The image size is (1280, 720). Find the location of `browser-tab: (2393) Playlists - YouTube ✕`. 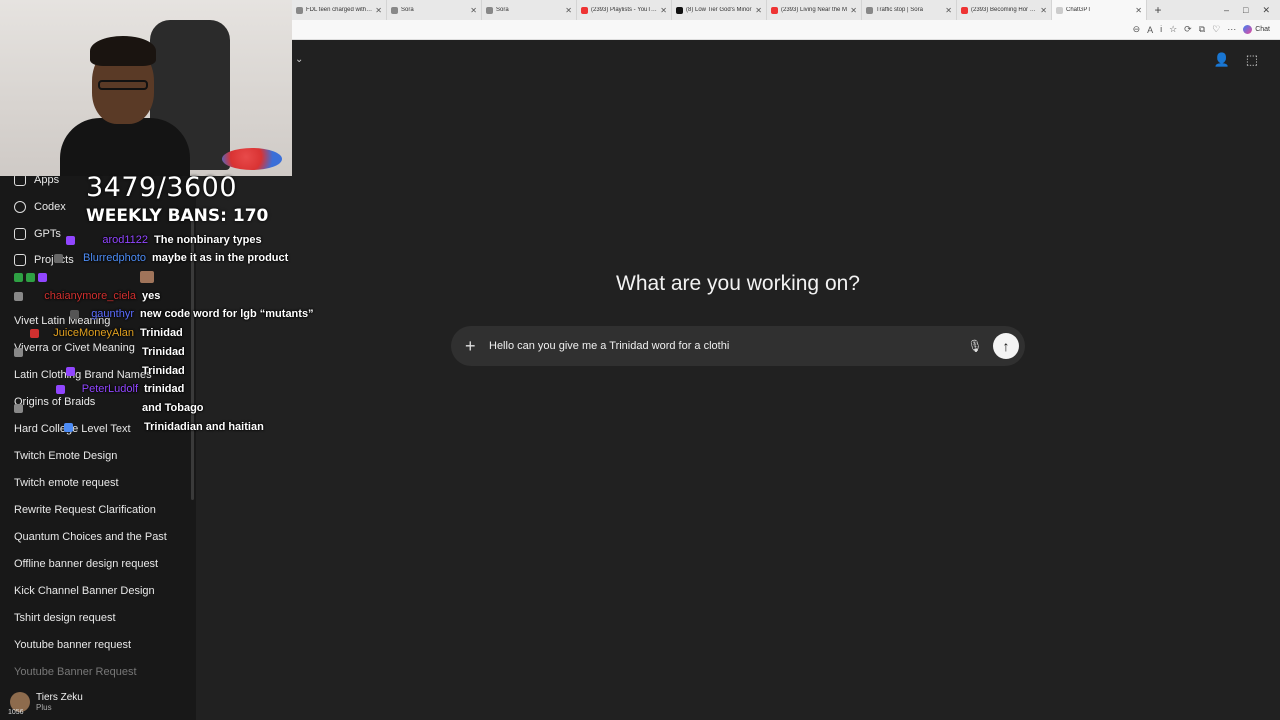

browser-tab: (2393) Playlists - YouTube ✕ is located at coordinates (624, 10).